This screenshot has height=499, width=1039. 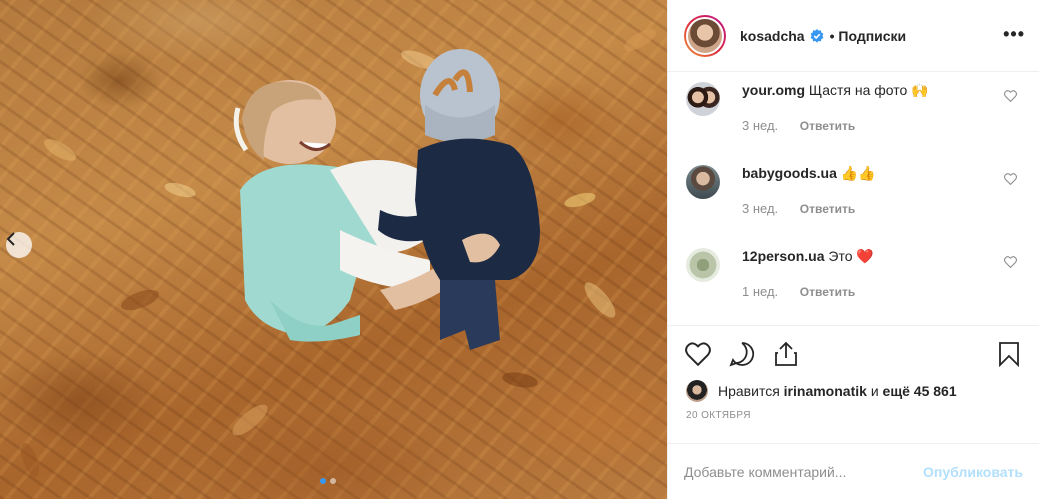 I want to click on author-avatar, so click(x=705, y=35).